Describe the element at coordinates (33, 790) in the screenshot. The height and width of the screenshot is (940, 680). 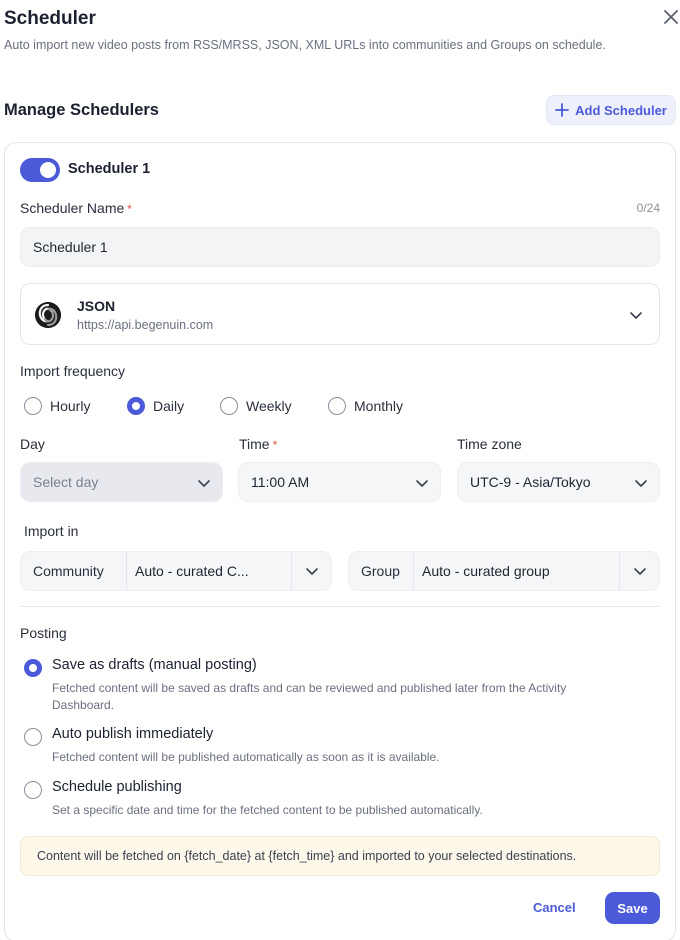
I see `radio-schedule-publishing` at that location.